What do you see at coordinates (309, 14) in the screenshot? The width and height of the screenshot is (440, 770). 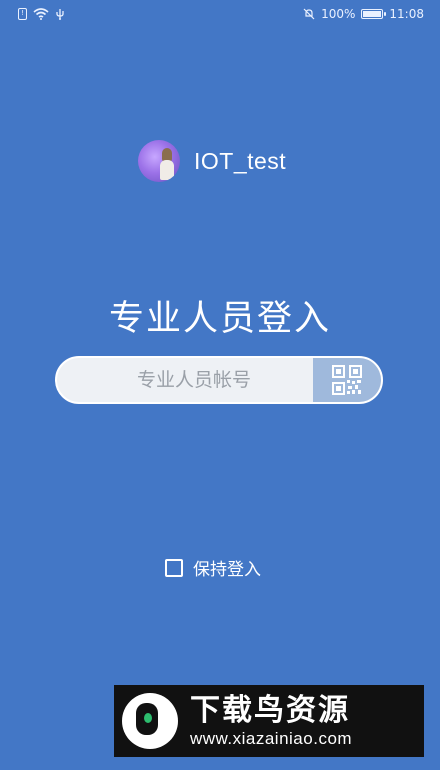 I see `bell-off-icon` at bounding box center [309, 14].